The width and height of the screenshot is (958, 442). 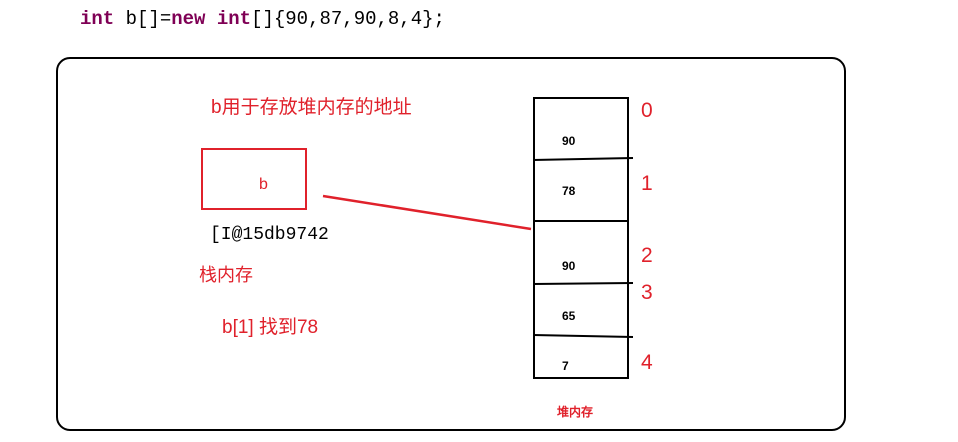 I want to click on heap-memory-label: 堆内存, so click(x=575, y=412).